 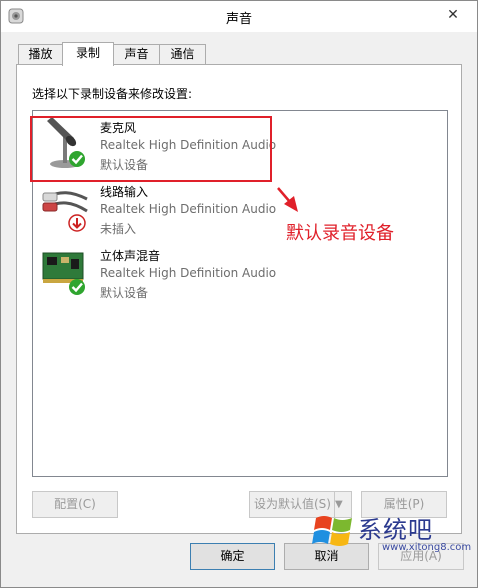 I want to click on tab-sounds: 声音, so click(x=136, y=54).